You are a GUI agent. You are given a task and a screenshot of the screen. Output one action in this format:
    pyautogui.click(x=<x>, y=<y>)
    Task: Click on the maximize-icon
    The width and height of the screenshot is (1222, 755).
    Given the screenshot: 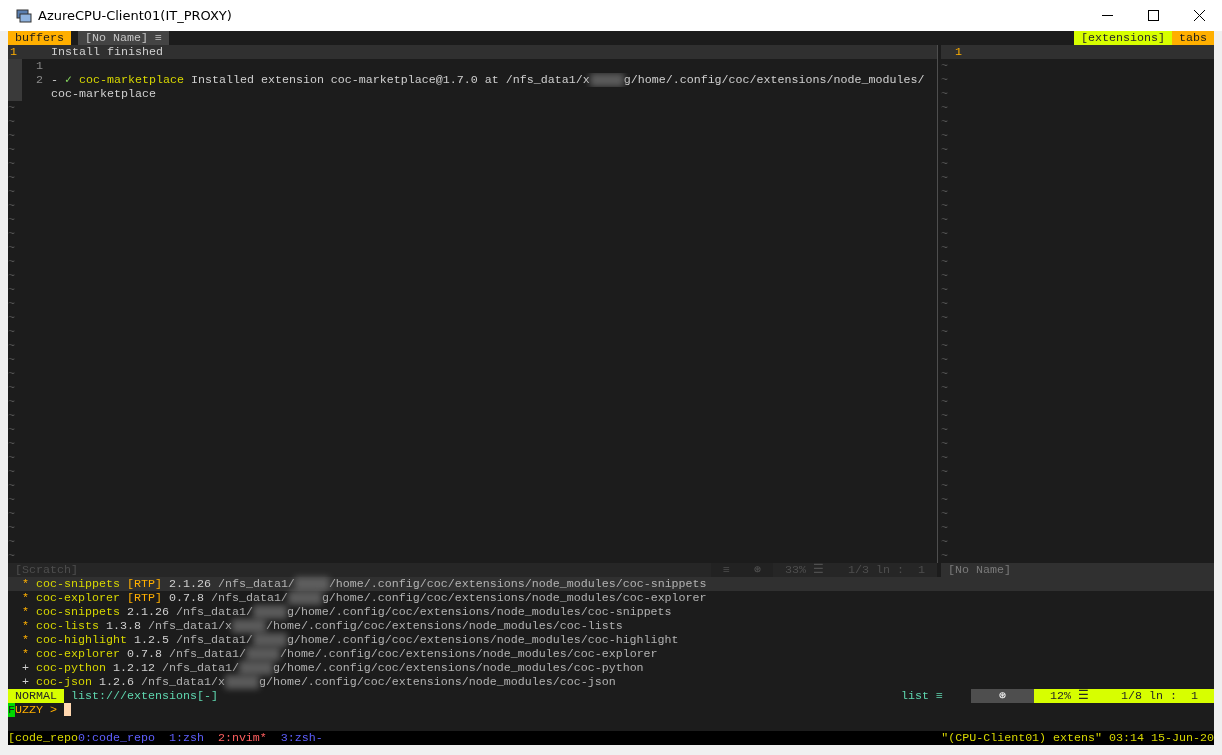 What is the action you would take?
    pyautogui.click(x=1153, y=15)
    